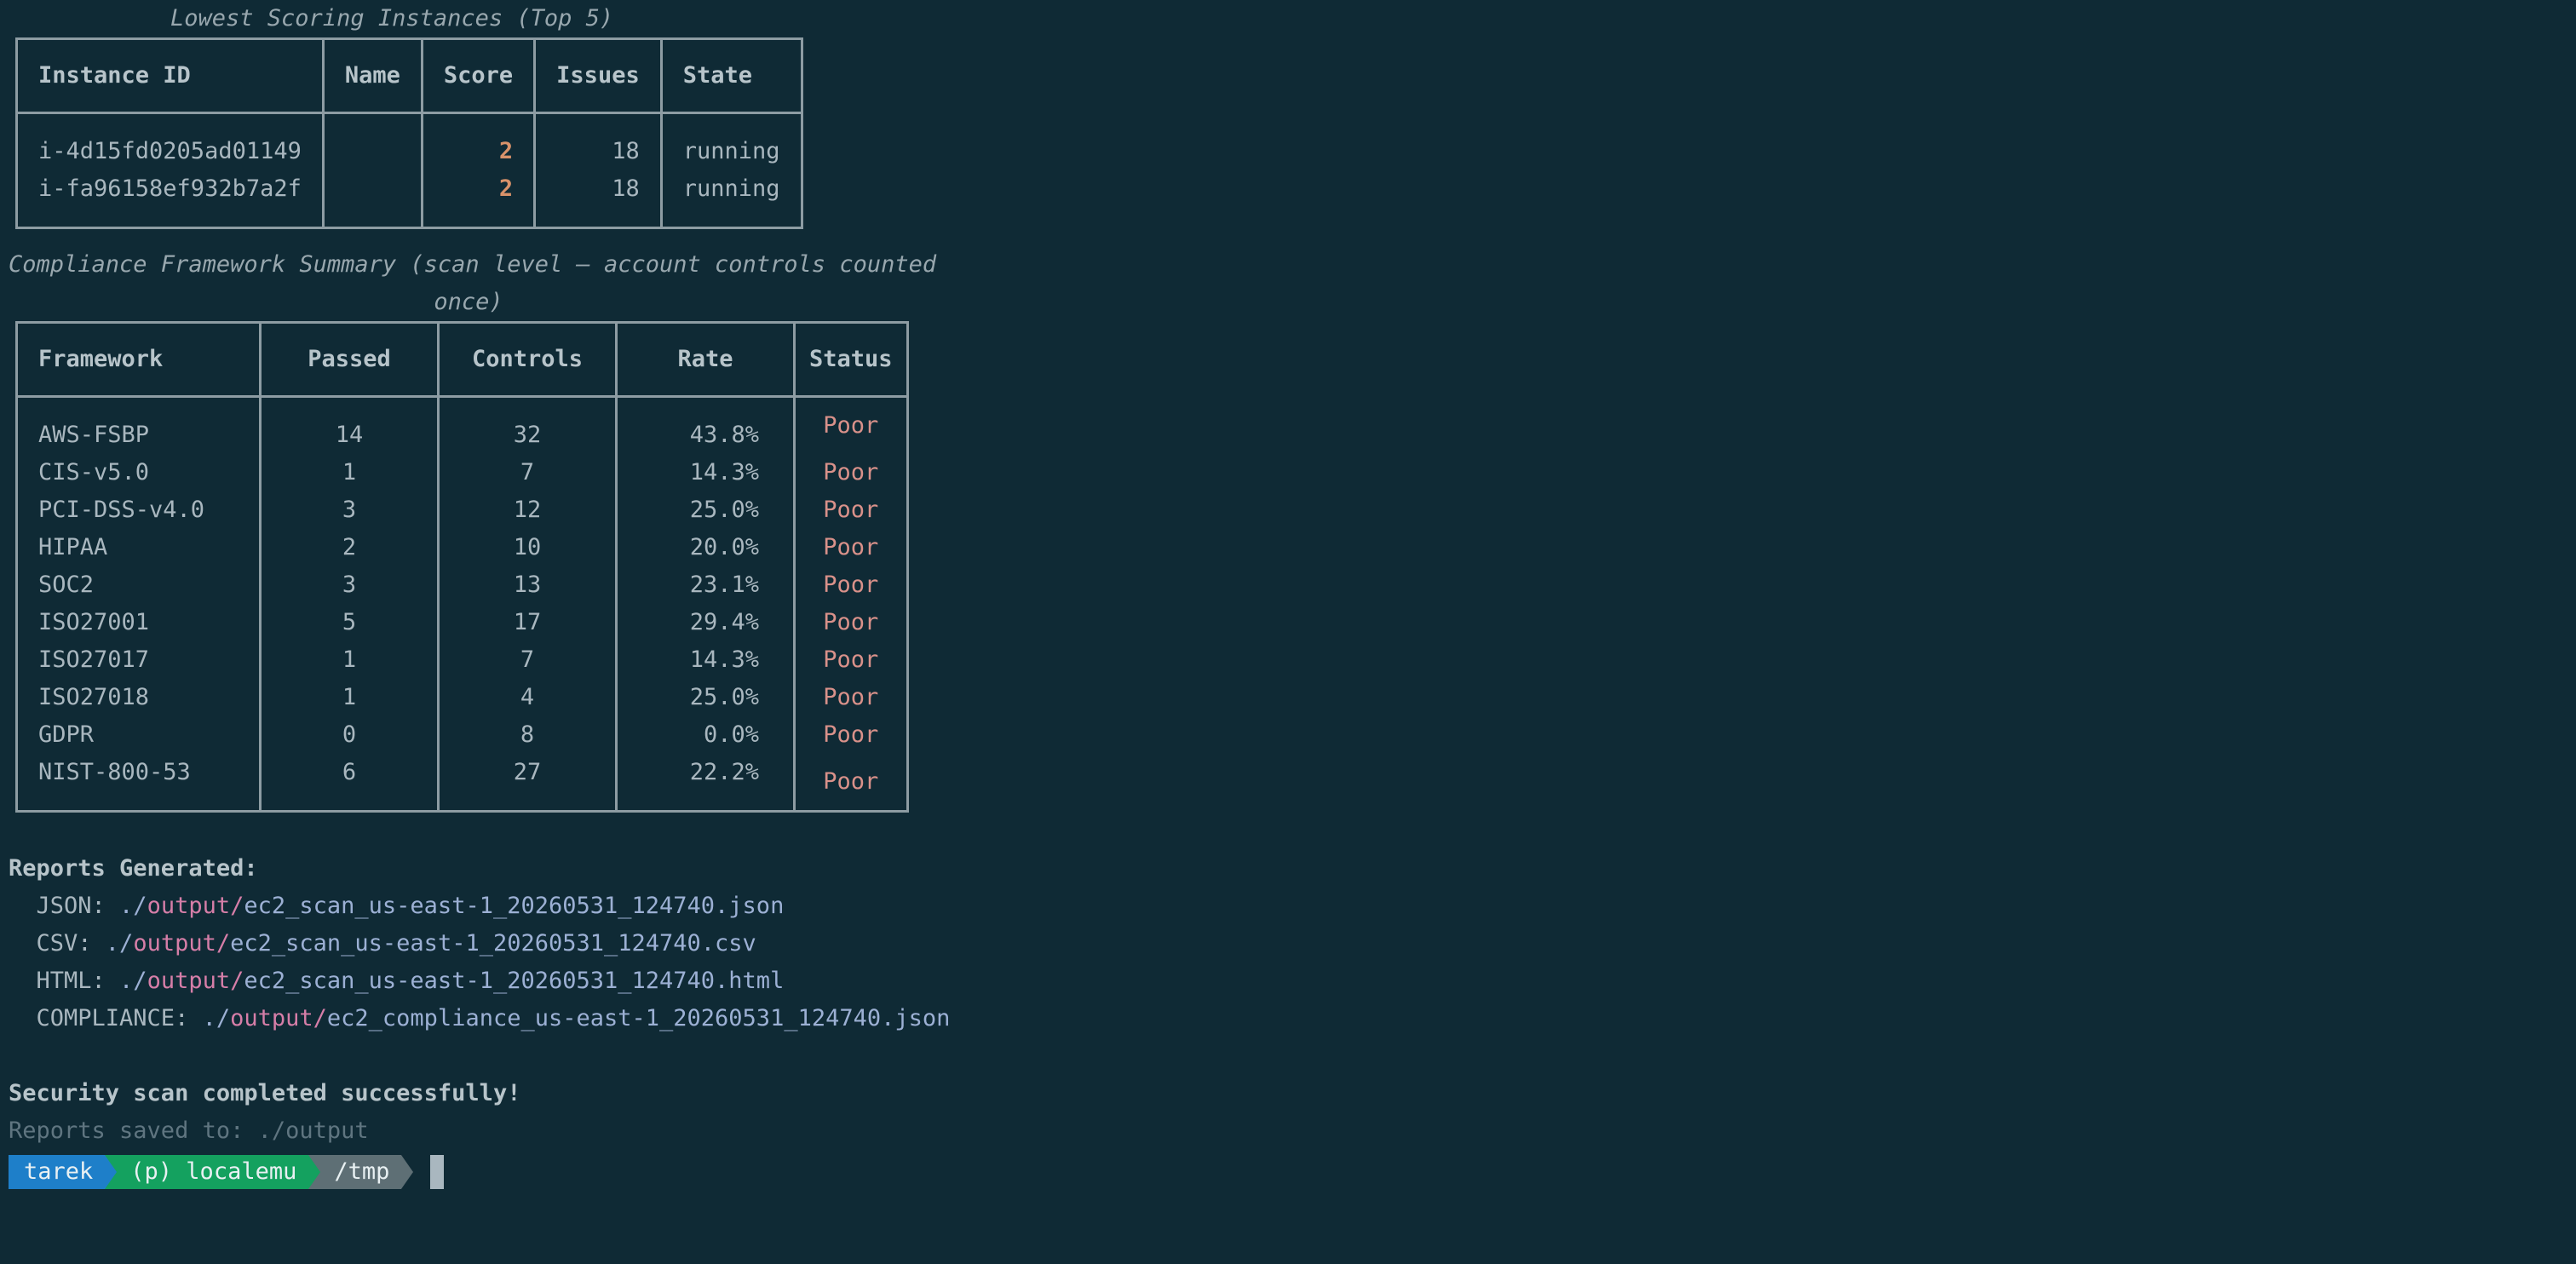  What do you see at coordinates (139, 660) in the screenshot?
I see `framework-name: ISO27017` at bounding box center [139, 660].